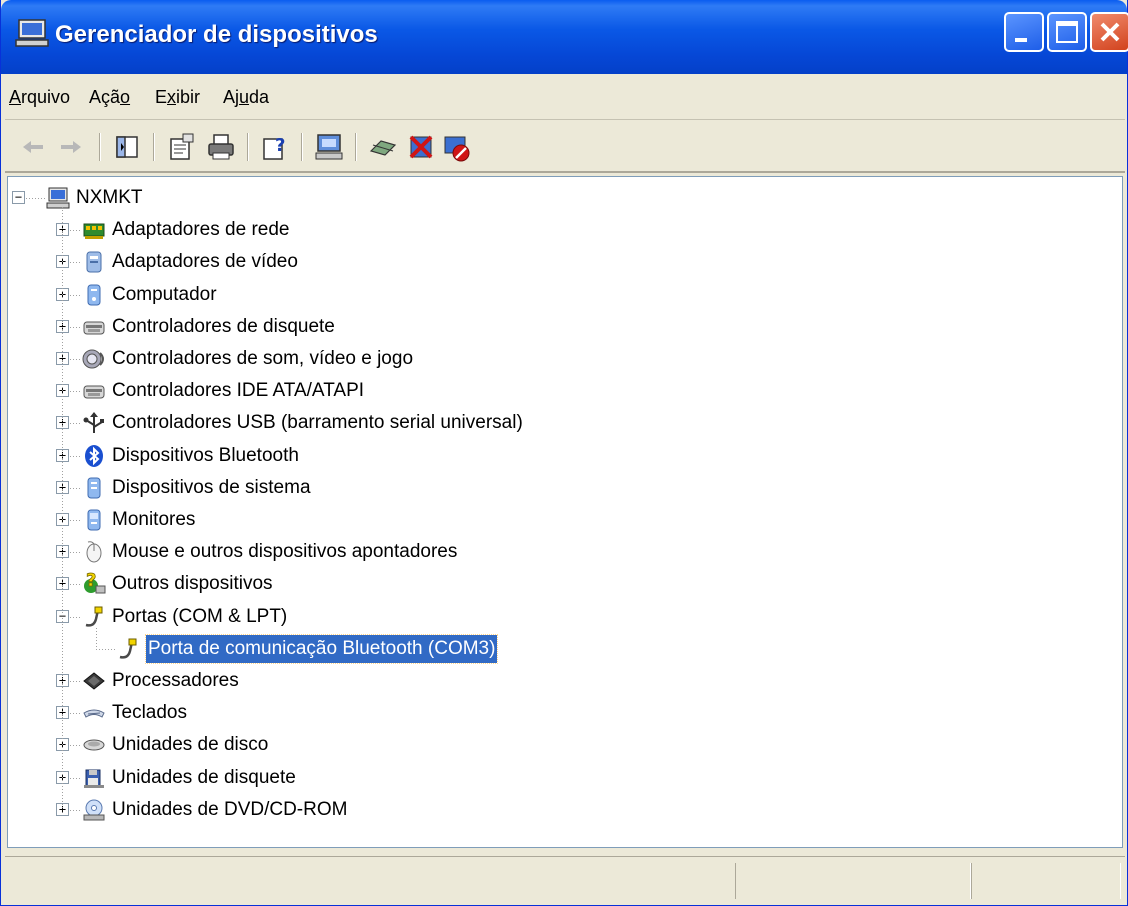 The height and width of the screenshot is (906, 1128). I want to click on tree-item-label: Unidades de disquete, so click(204, 777).